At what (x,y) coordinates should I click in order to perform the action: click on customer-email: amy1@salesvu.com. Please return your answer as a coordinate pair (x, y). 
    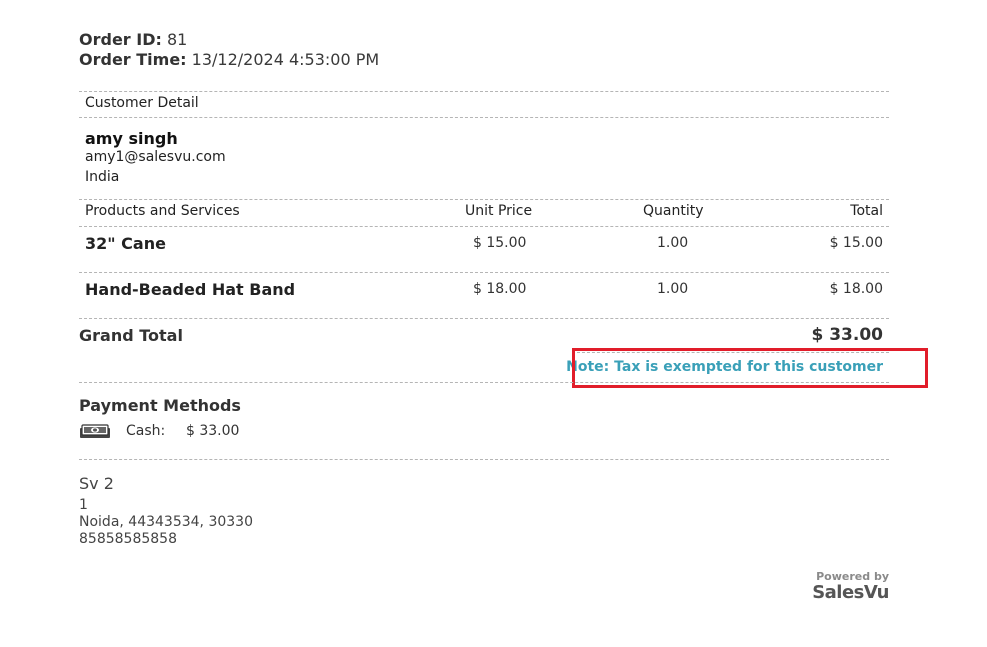
    Looking at the image, I should click on (155, 157).